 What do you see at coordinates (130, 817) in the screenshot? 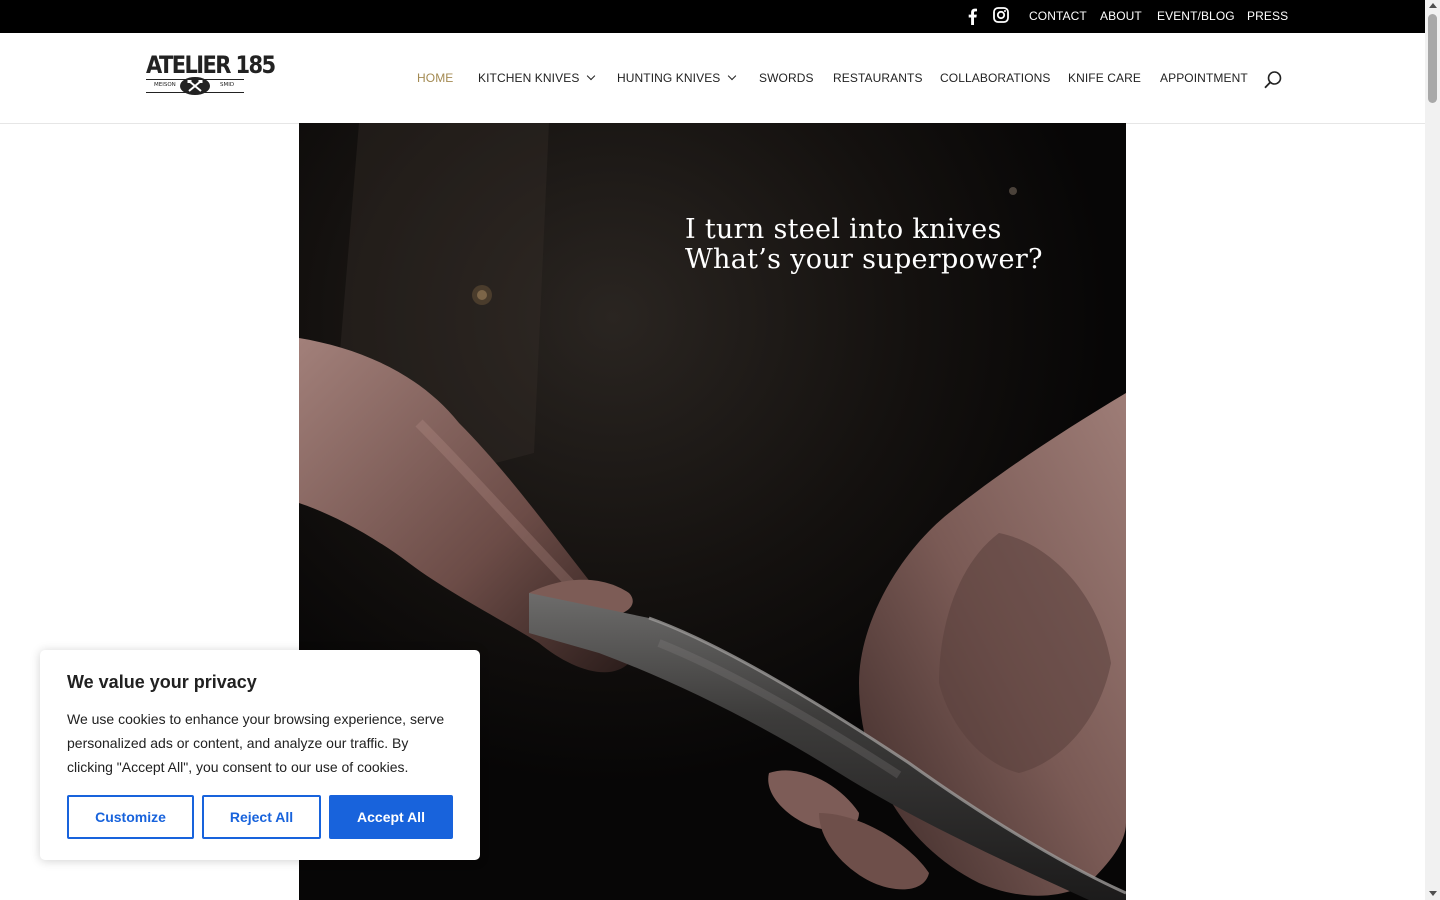
I see `customize-button: Customize` at bounding box center [130, 817].